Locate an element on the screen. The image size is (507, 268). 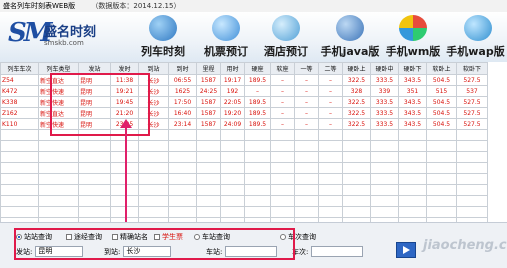
nav-label: 手机java版 is located at coordinates (350, 51).